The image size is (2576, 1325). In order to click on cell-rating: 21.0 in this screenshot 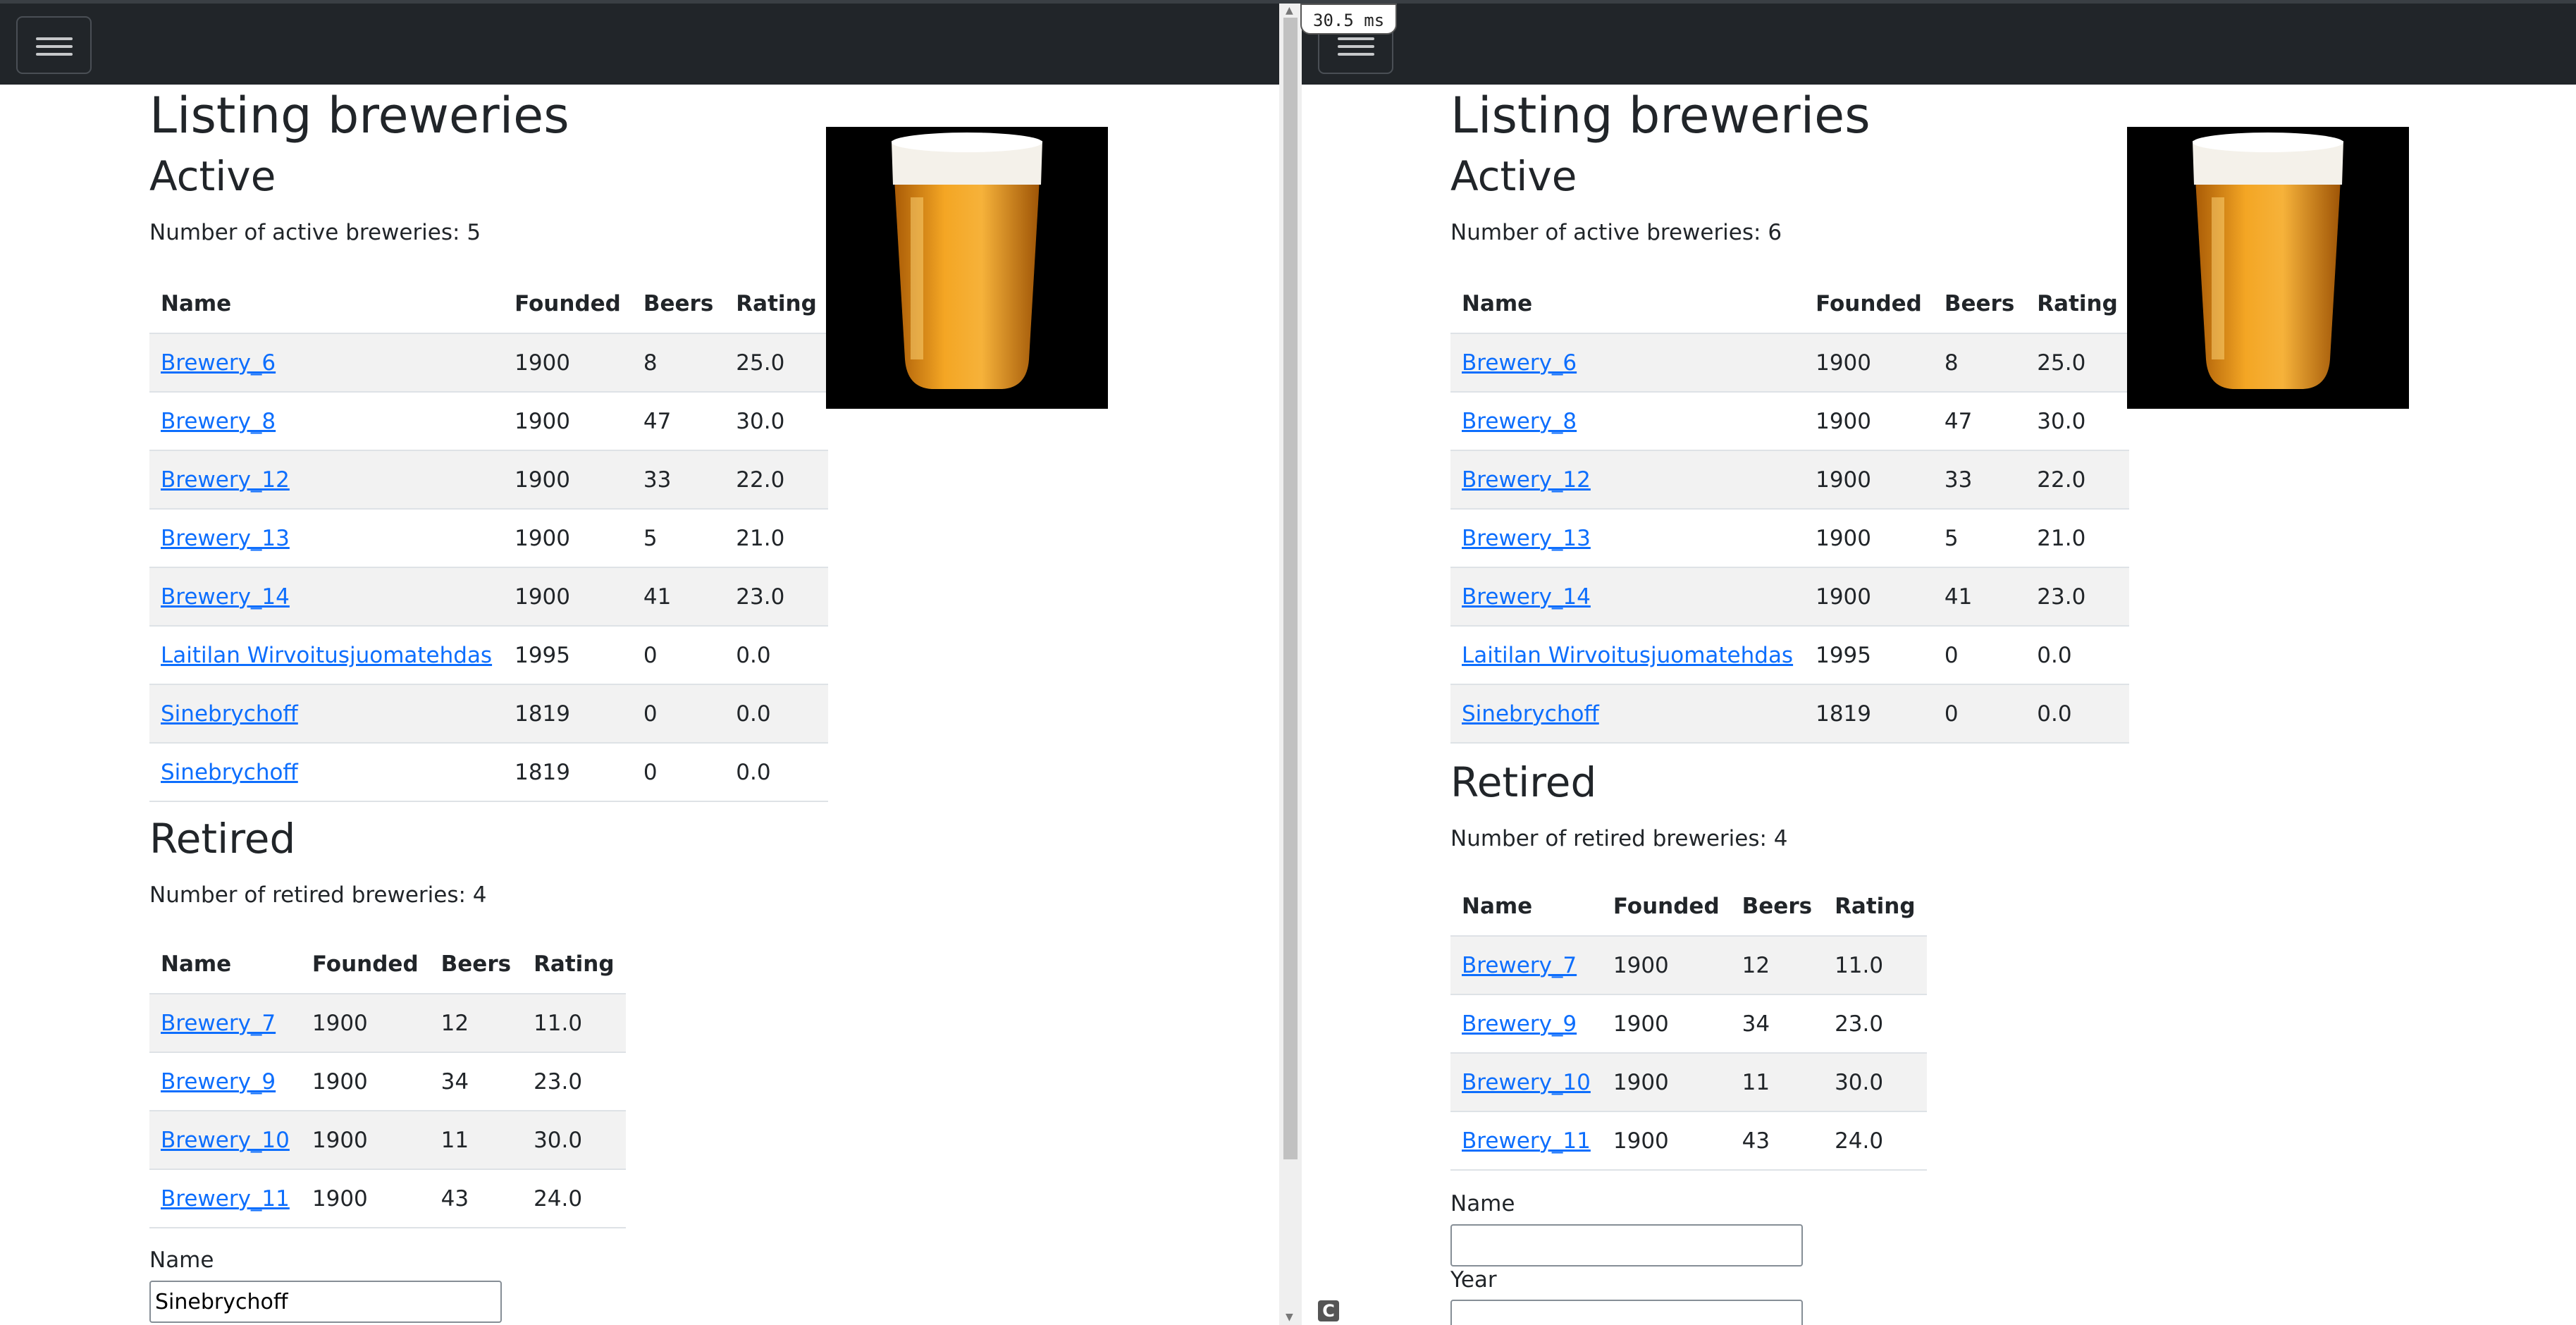, I will do `click(2077, 538)`.